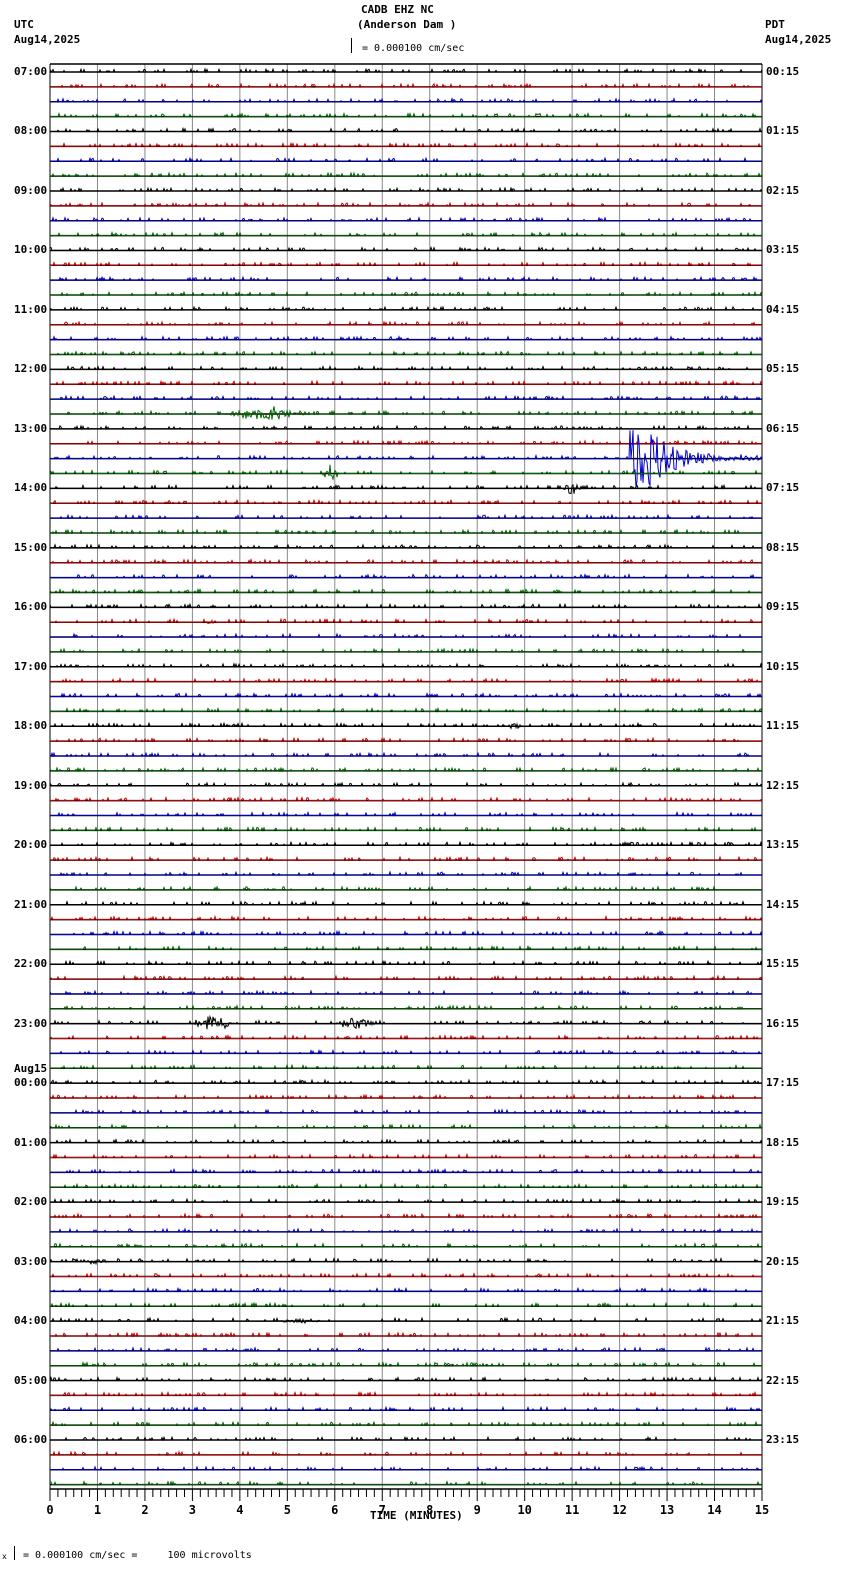 This screenshot has width=850, height=1584. I want to click on utc-hour-label: 18:00, so click(31, 726).